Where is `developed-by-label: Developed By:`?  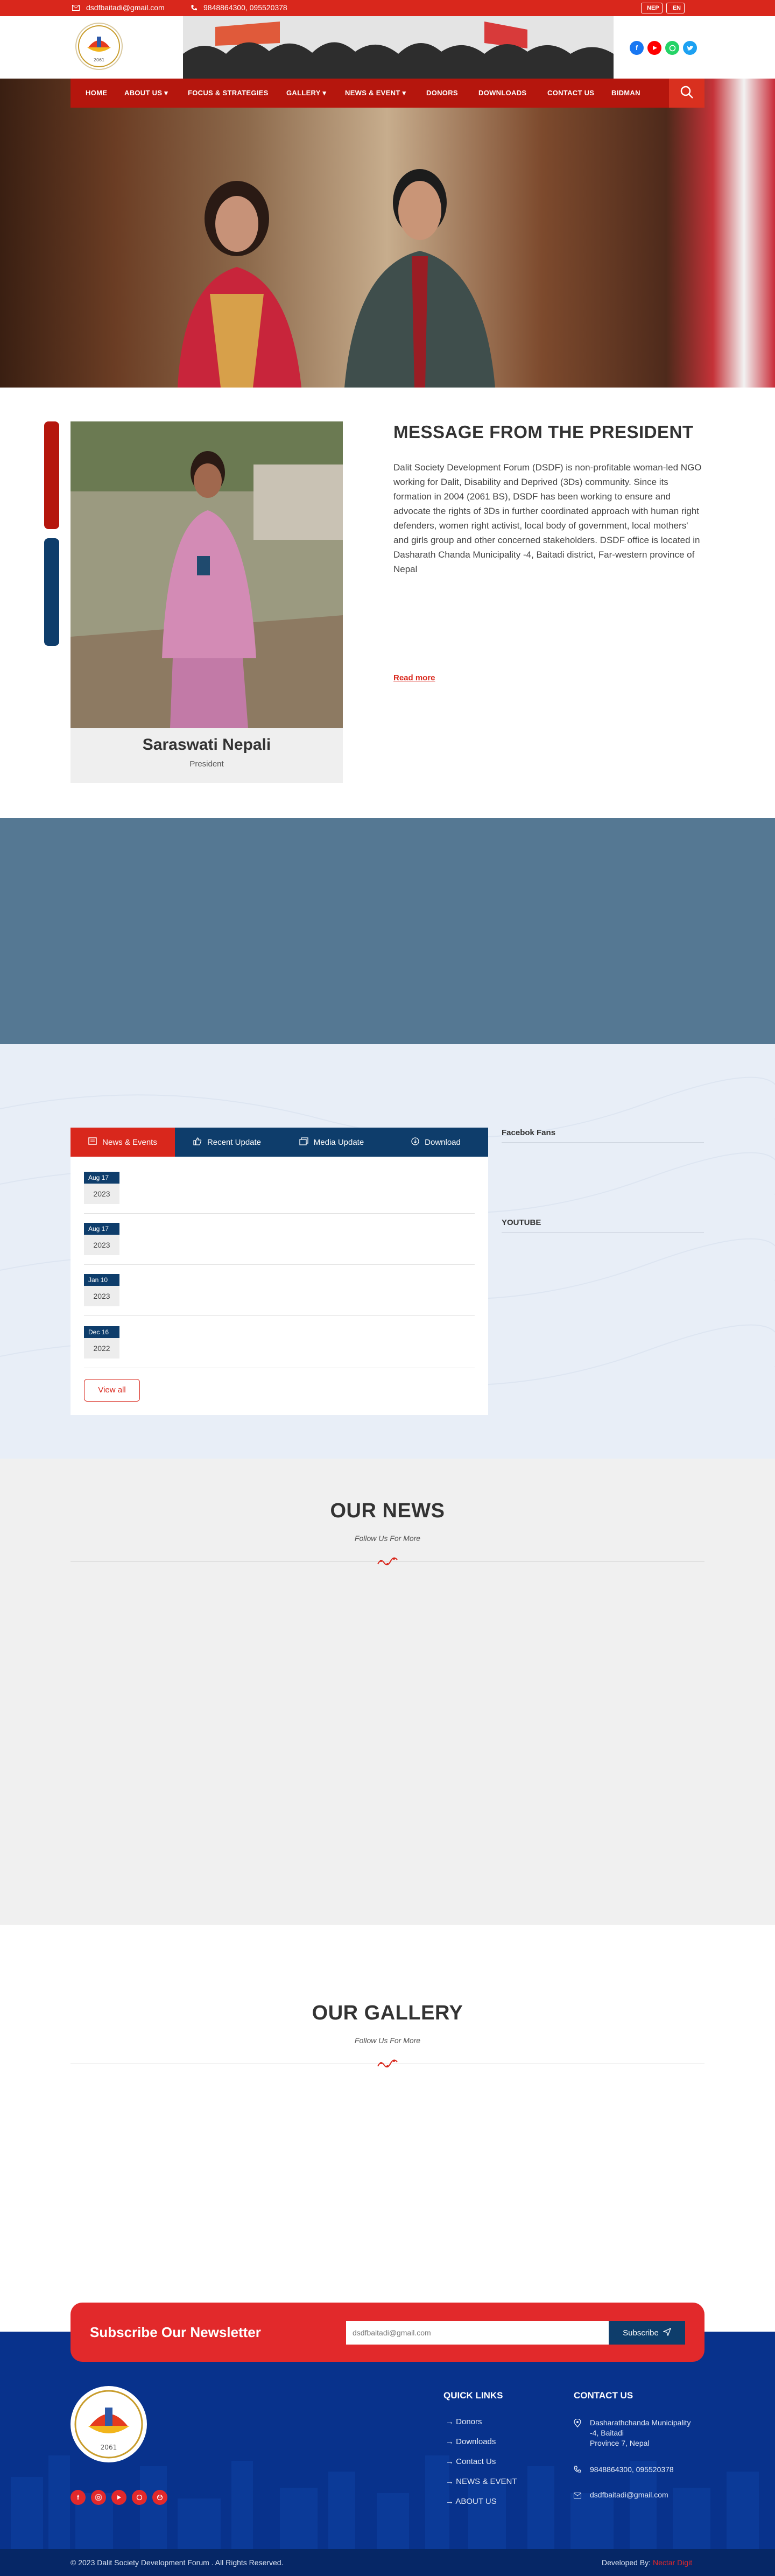
developed-by-label: Developed By: is located at coordinates (626, 2563).